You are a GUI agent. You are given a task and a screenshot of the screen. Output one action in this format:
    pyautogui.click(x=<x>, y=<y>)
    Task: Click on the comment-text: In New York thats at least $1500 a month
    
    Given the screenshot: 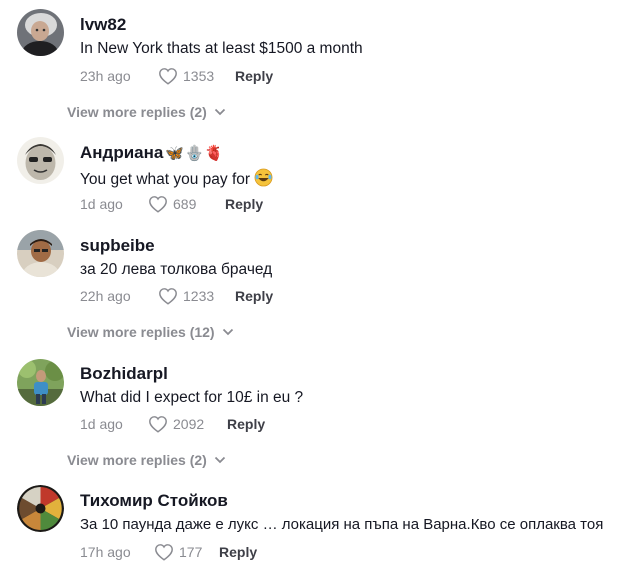 What is the action you would take?
    pyautogui.click(x=221, y=48)
    